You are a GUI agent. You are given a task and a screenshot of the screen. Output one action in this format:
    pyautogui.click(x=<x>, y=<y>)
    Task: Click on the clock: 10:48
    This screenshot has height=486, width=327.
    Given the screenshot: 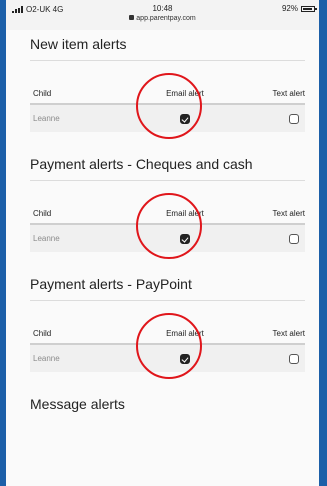 What is the action you would take?
    pyautogui.click(x=162, y=8)
    